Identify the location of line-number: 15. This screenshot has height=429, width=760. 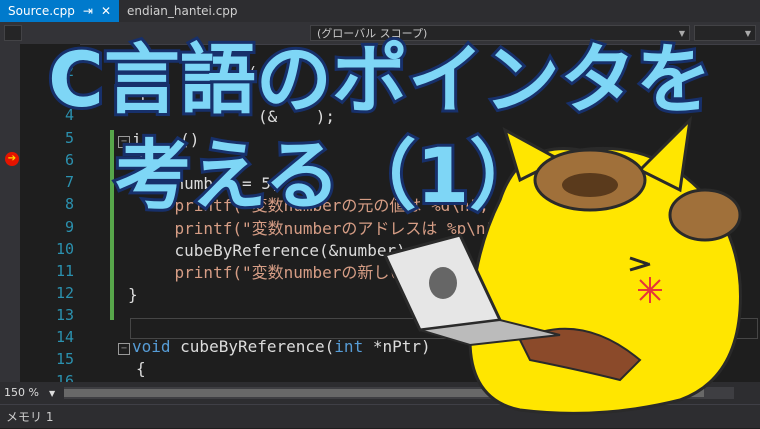
(64, 359).